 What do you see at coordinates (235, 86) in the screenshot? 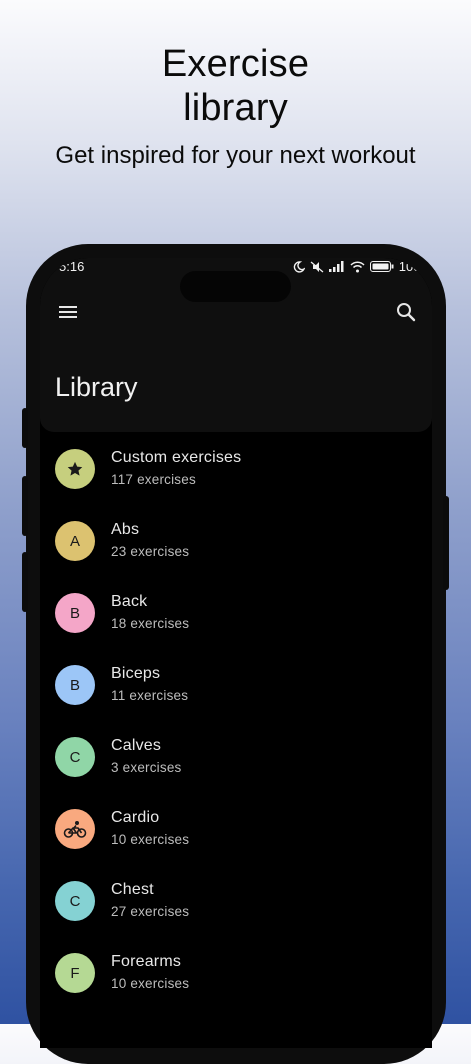
I see `promo-title: Exercise library` at bounding box center [235, 86].